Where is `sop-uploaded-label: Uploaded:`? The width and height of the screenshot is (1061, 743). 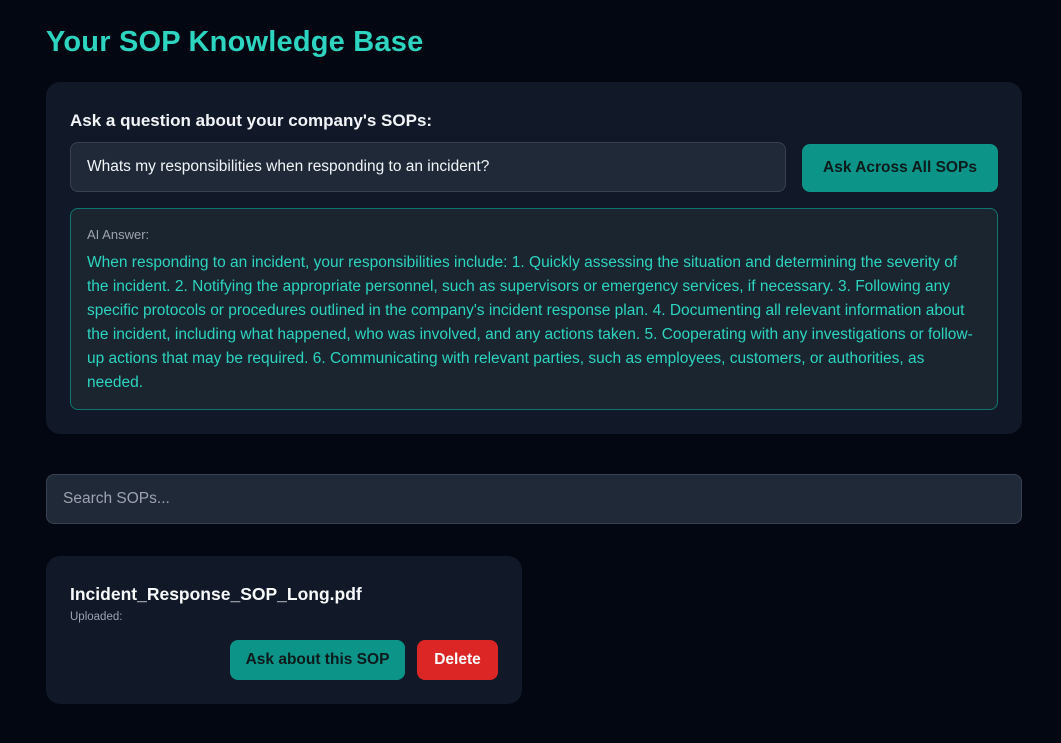 sop-uploaded-label: Uploaded: is located at coordinates (96, 617).